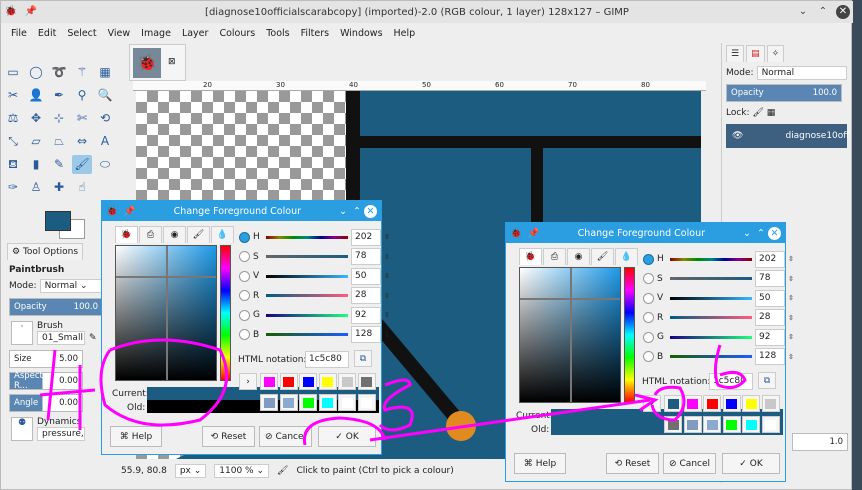 The image size is (862, 490). Describe the element at coordinates (164, 382) in the screenshot. I see `annotation-circle-current` at that location.